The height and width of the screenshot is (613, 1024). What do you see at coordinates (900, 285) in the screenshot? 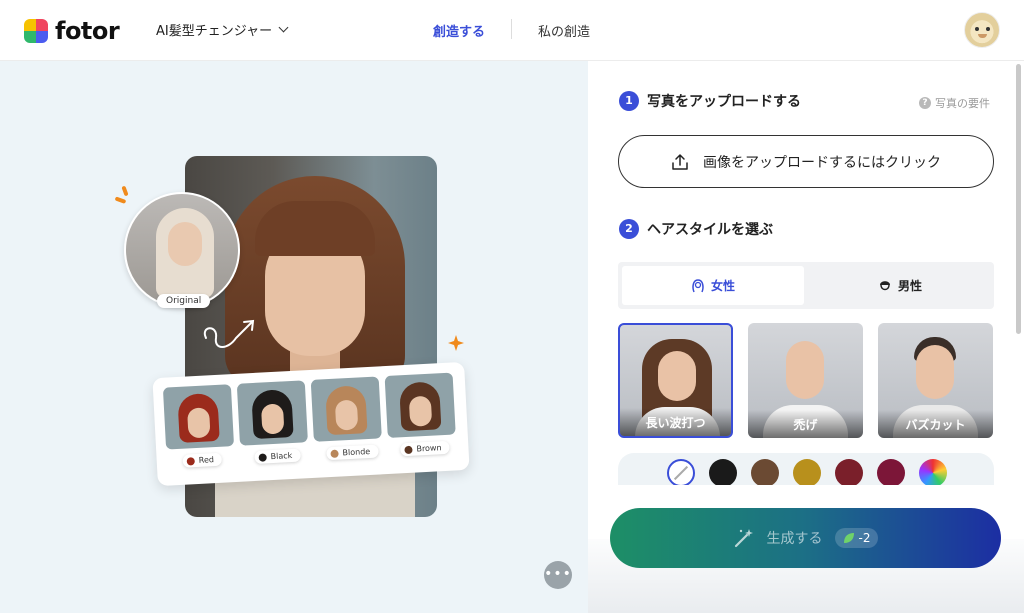
I see `tab-male: 男性` at bounding box center [900, 285].